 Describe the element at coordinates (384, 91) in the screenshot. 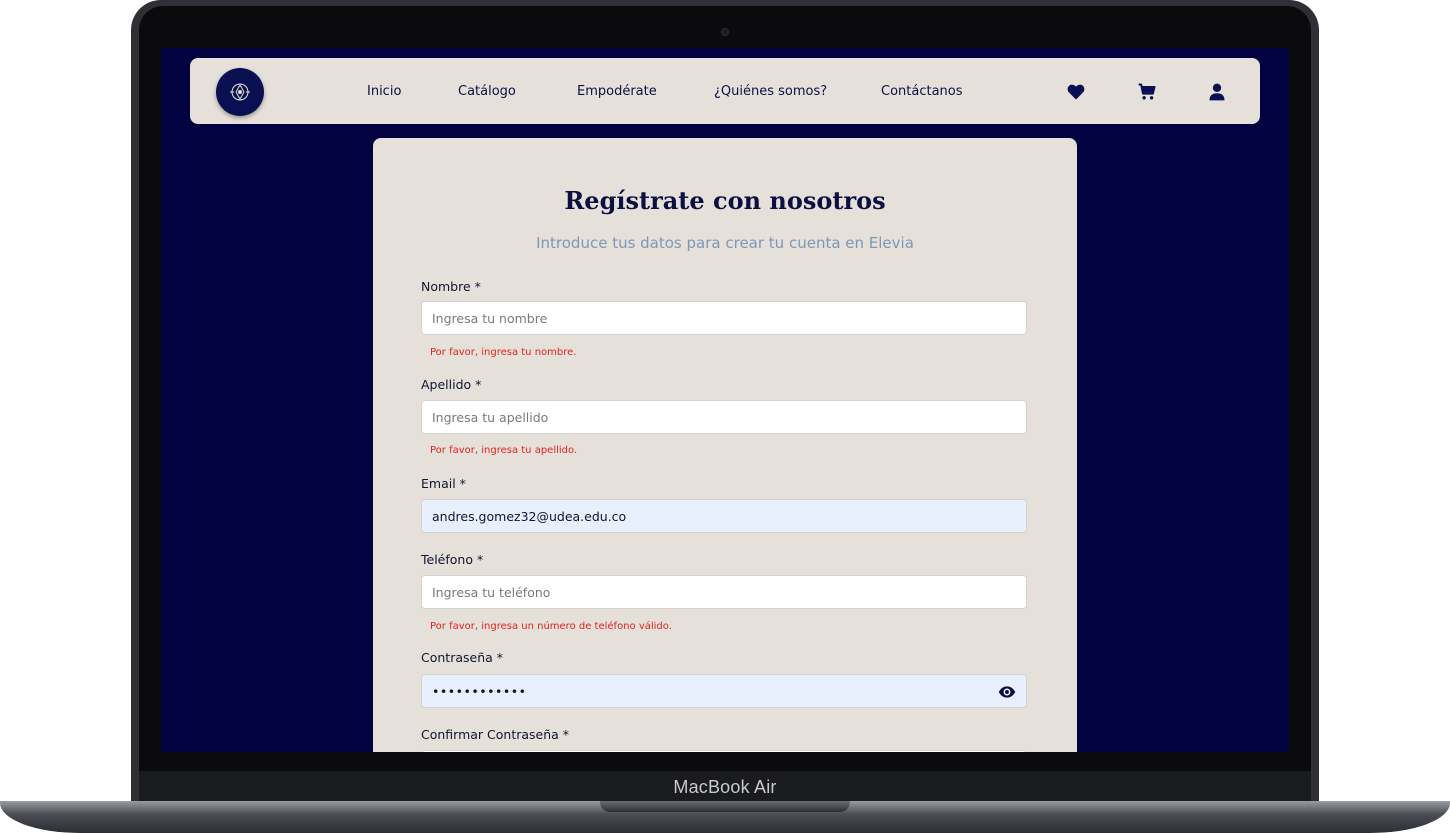

I see `nav-link-inicio: Inicio` at that location.